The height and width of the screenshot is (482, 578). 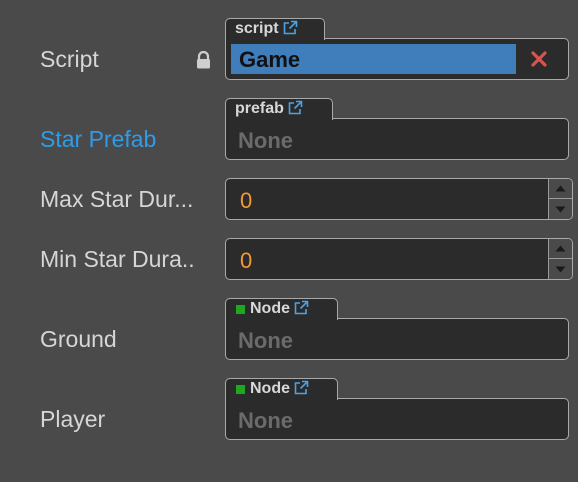 I want to click on player-node-tag: Node, so click(x=281, y=389).